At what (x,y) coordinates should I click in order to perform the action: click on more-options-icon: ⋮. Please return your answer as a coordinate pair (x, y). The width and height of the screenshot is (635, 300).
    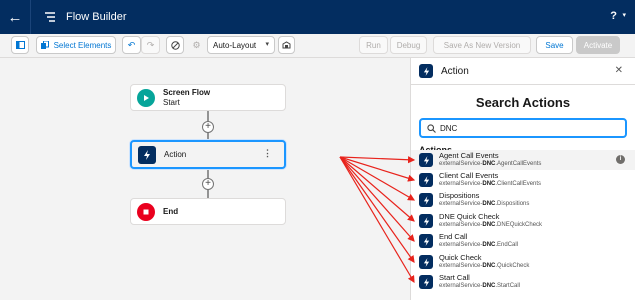
    Looking at the image, I should click on (267, 153).